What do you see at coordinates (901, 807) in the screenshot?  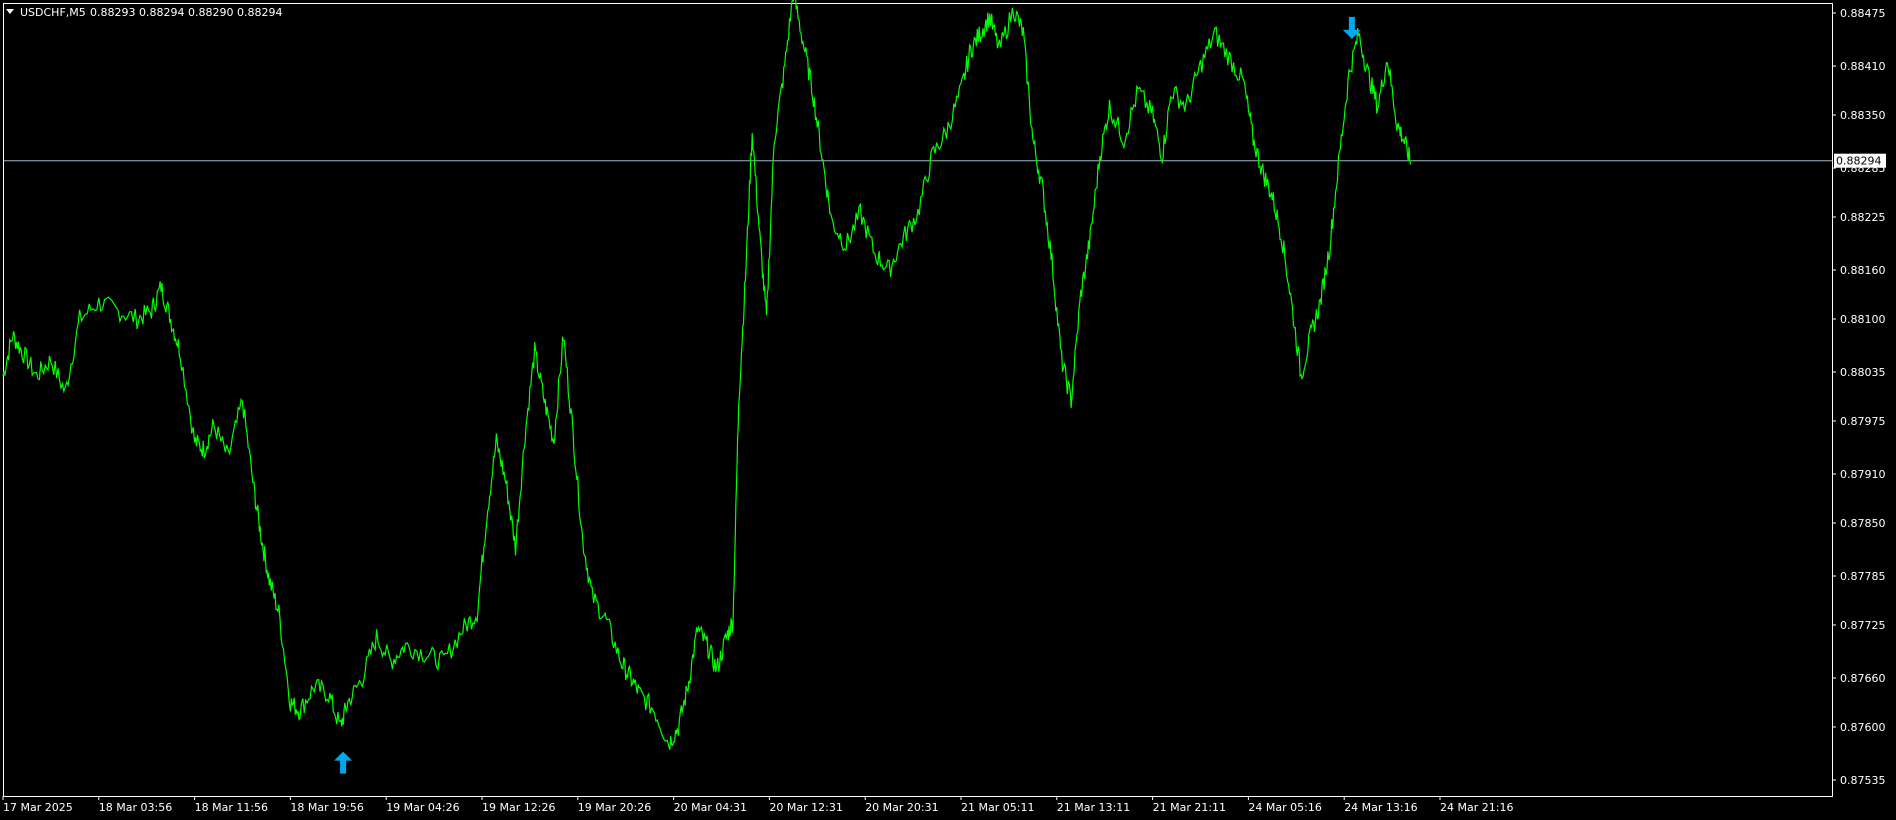 I see `x-tick-label: 20 Mar 20:31` at bounding box center [901, 807].